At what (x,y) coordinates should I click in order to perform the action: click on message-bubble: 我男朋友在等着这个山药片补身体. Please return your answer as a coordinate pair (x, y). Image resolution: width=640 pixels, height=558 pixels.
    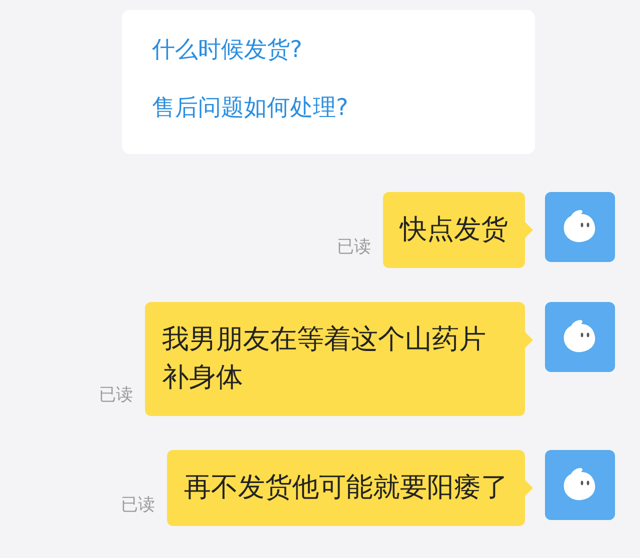
    Looking at the image, I should click on (335, 359).